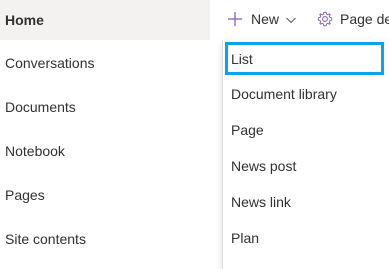 This screenshot has width=389, height=269. I want to click on menu-item-plan: Plan, so click(306, 238).